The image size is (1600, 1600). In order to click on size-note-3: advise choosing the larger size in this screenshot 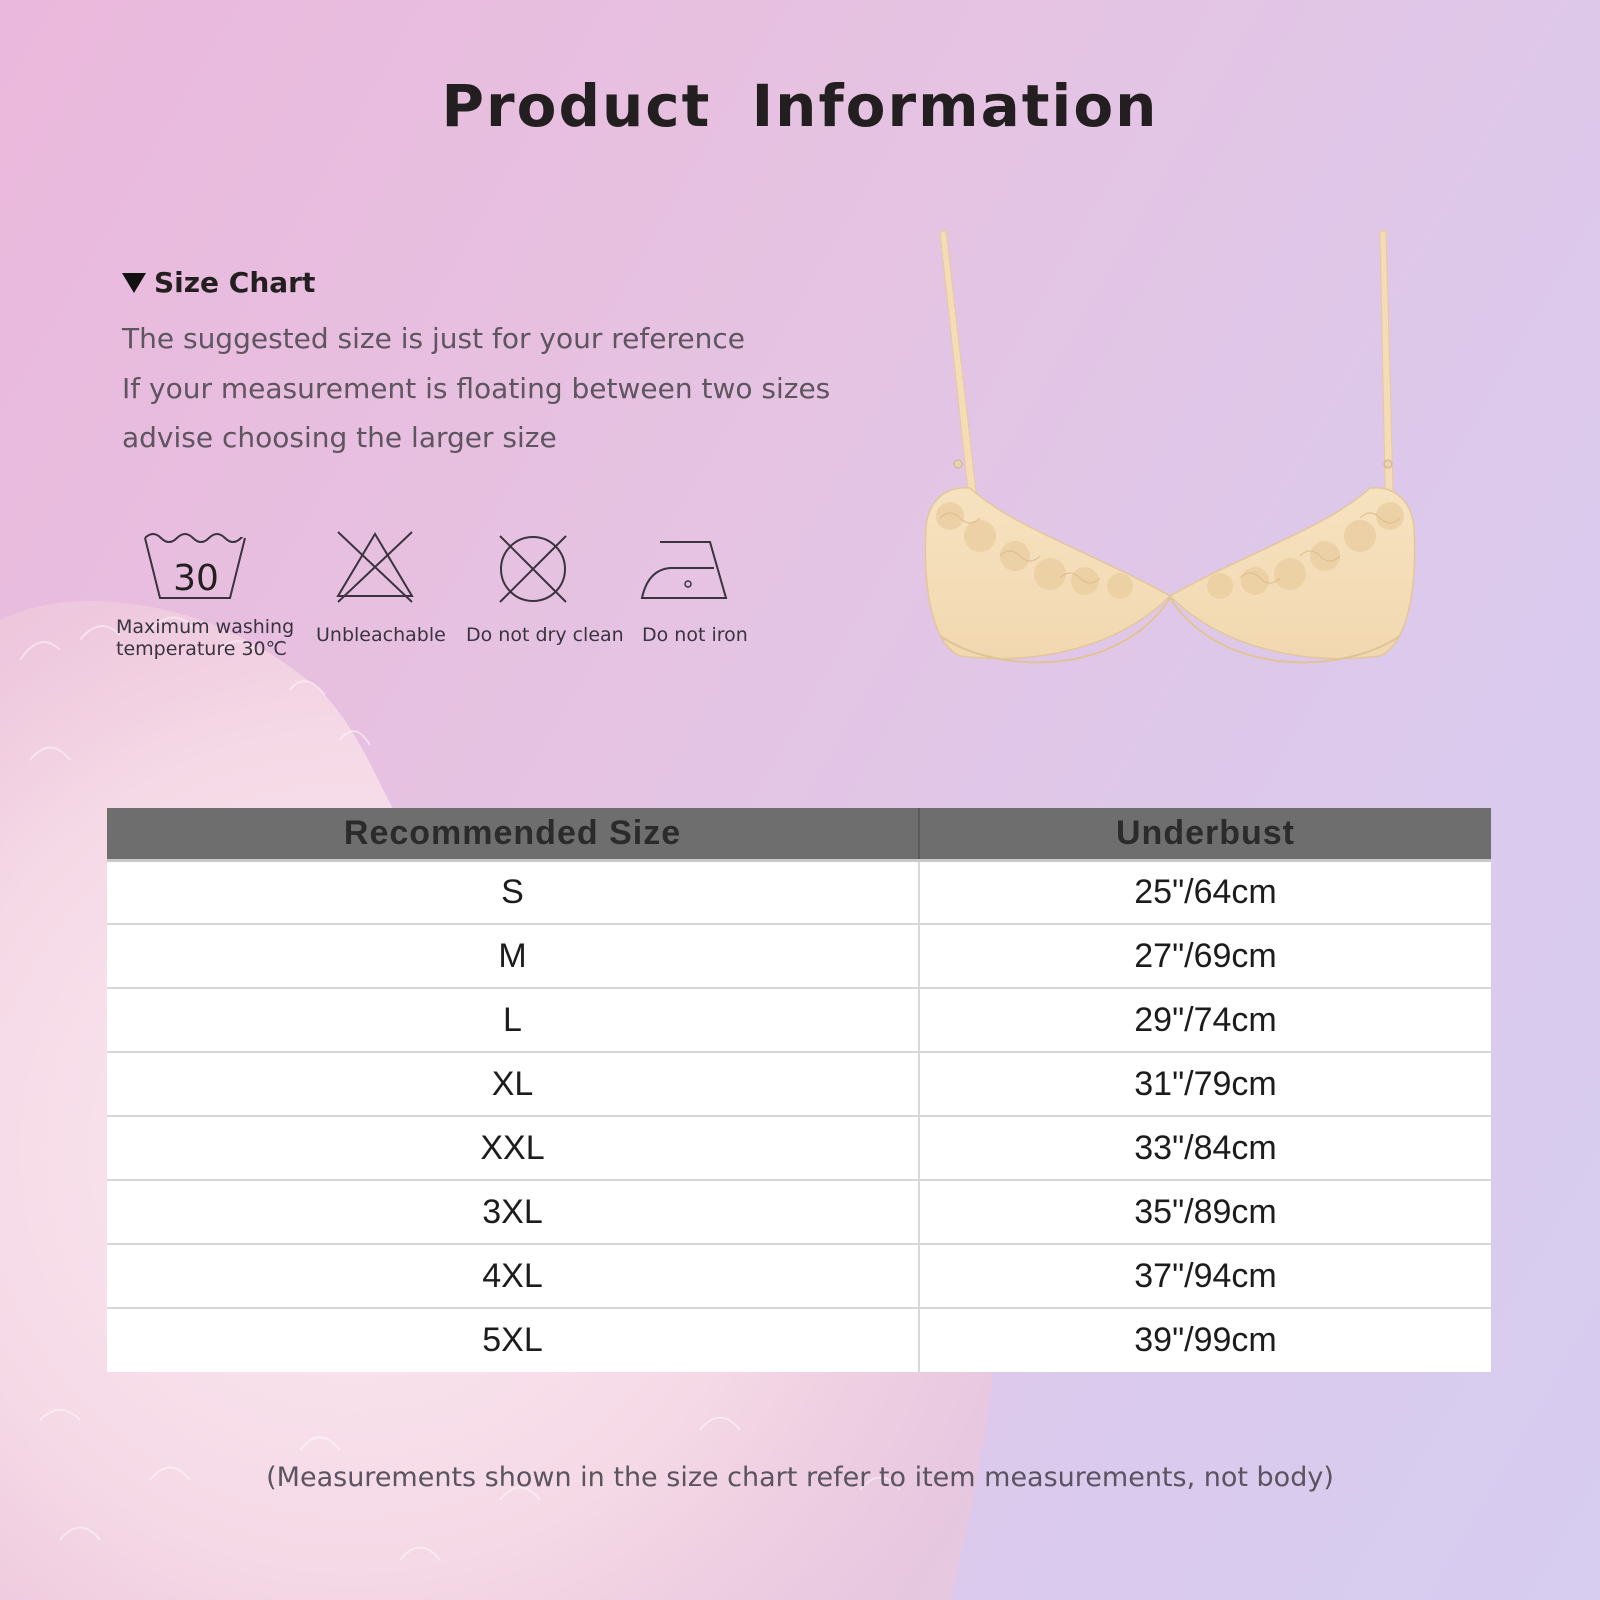, I will do `click(339, 437)`.